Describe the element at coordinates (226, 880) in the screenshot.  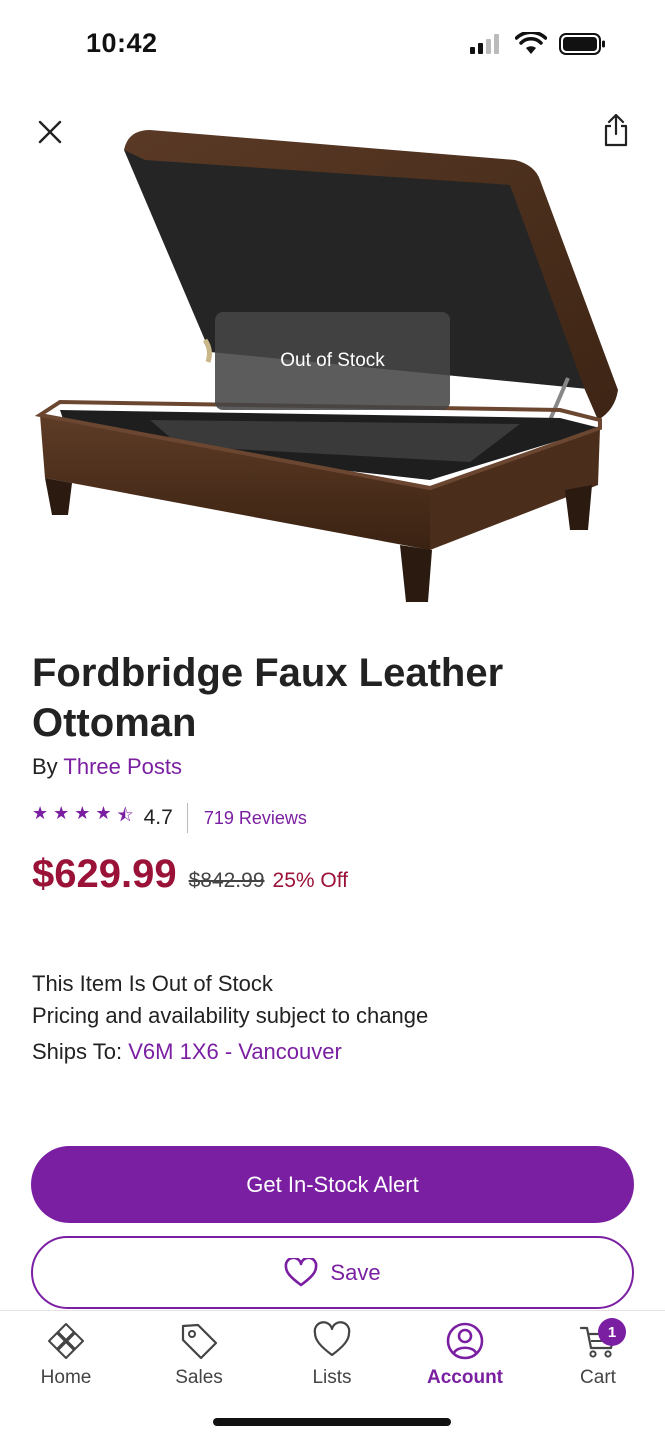
I see `original-price: $842.99` at that location.